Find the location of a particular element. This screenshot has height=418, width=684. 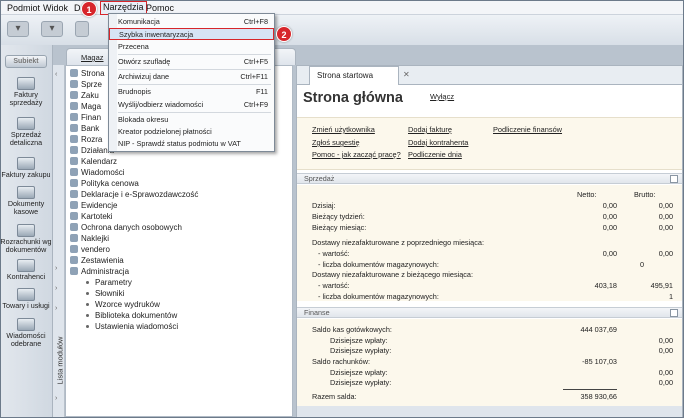

nav-kontrahenci: Kontrahenci is located at coordinates (26, 270).